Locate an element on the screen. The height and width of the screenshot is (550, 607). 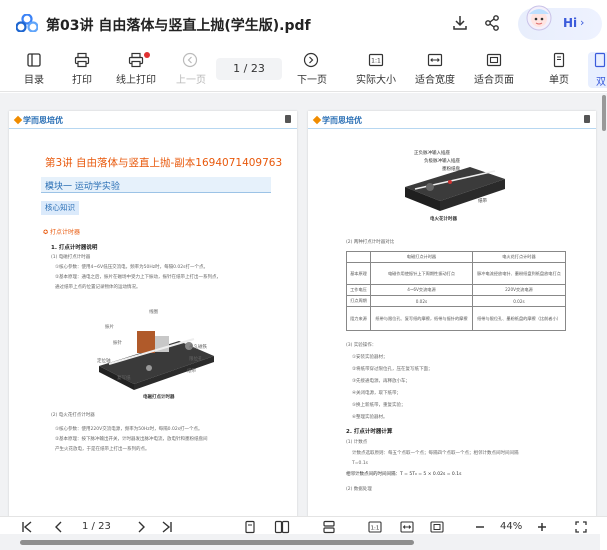
share-icon is located at coordinates (492, 23).